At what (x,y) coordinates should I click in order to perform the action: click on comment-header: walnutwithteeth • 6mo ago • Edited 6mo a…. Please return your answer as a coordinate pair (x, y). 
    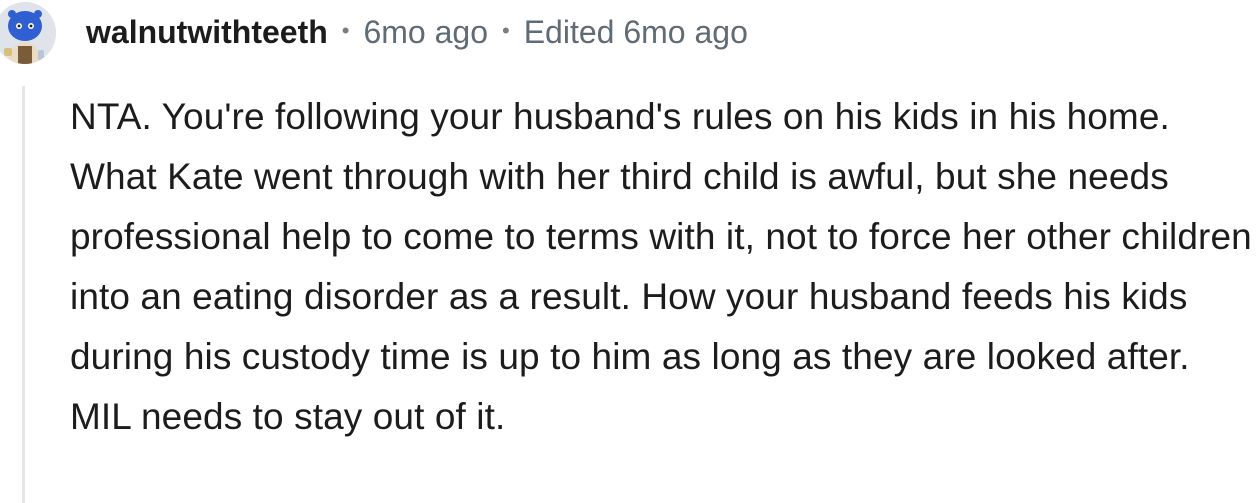
    Looking at the image, I should click on (417, 32).